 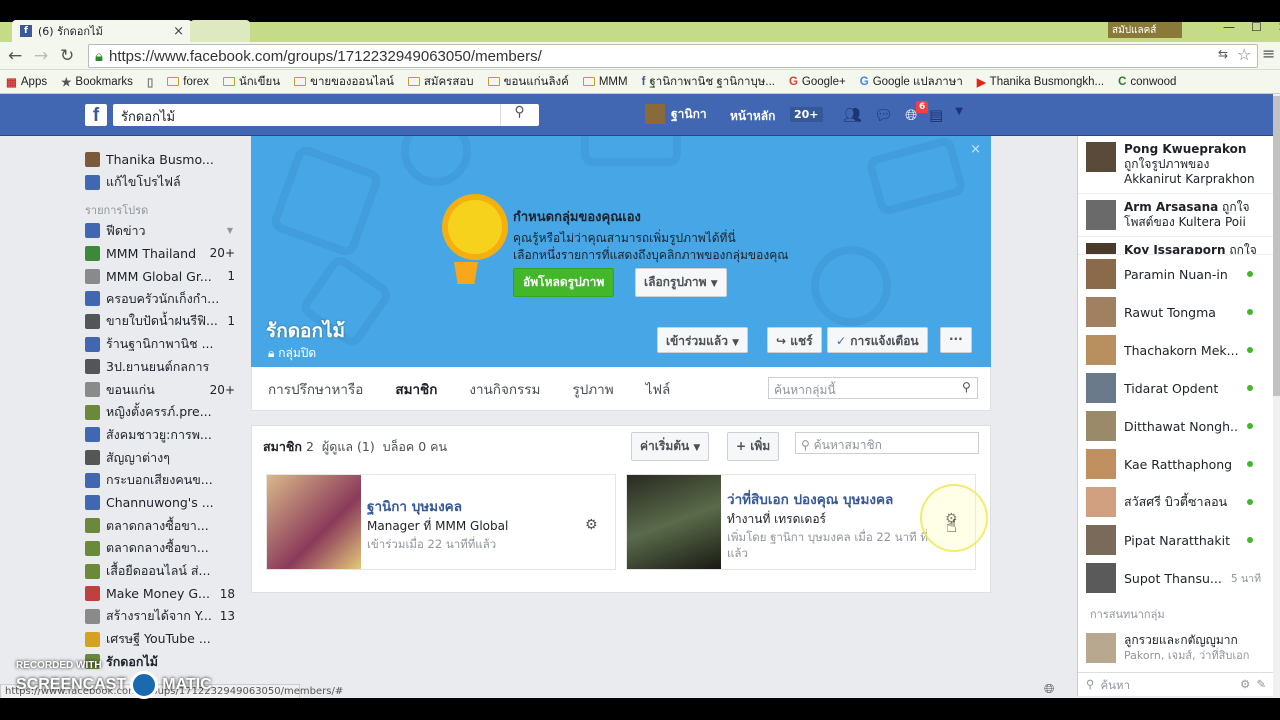 I want to click on group-search-input: ค้นหากลุ่มนี้, so click(x=873, y=388).